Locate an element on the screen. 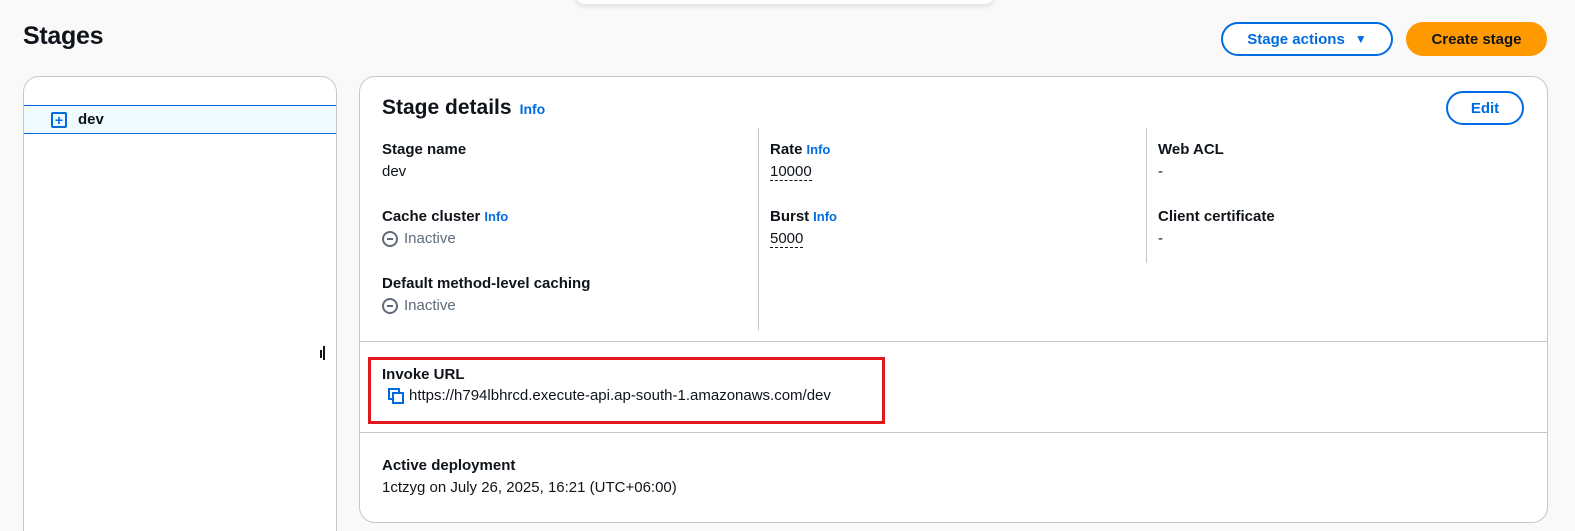 Image resolution: width=1575 pixels, height=531 pixels. active-deployment-label: Active deployment is located at coordinates (449, 465).